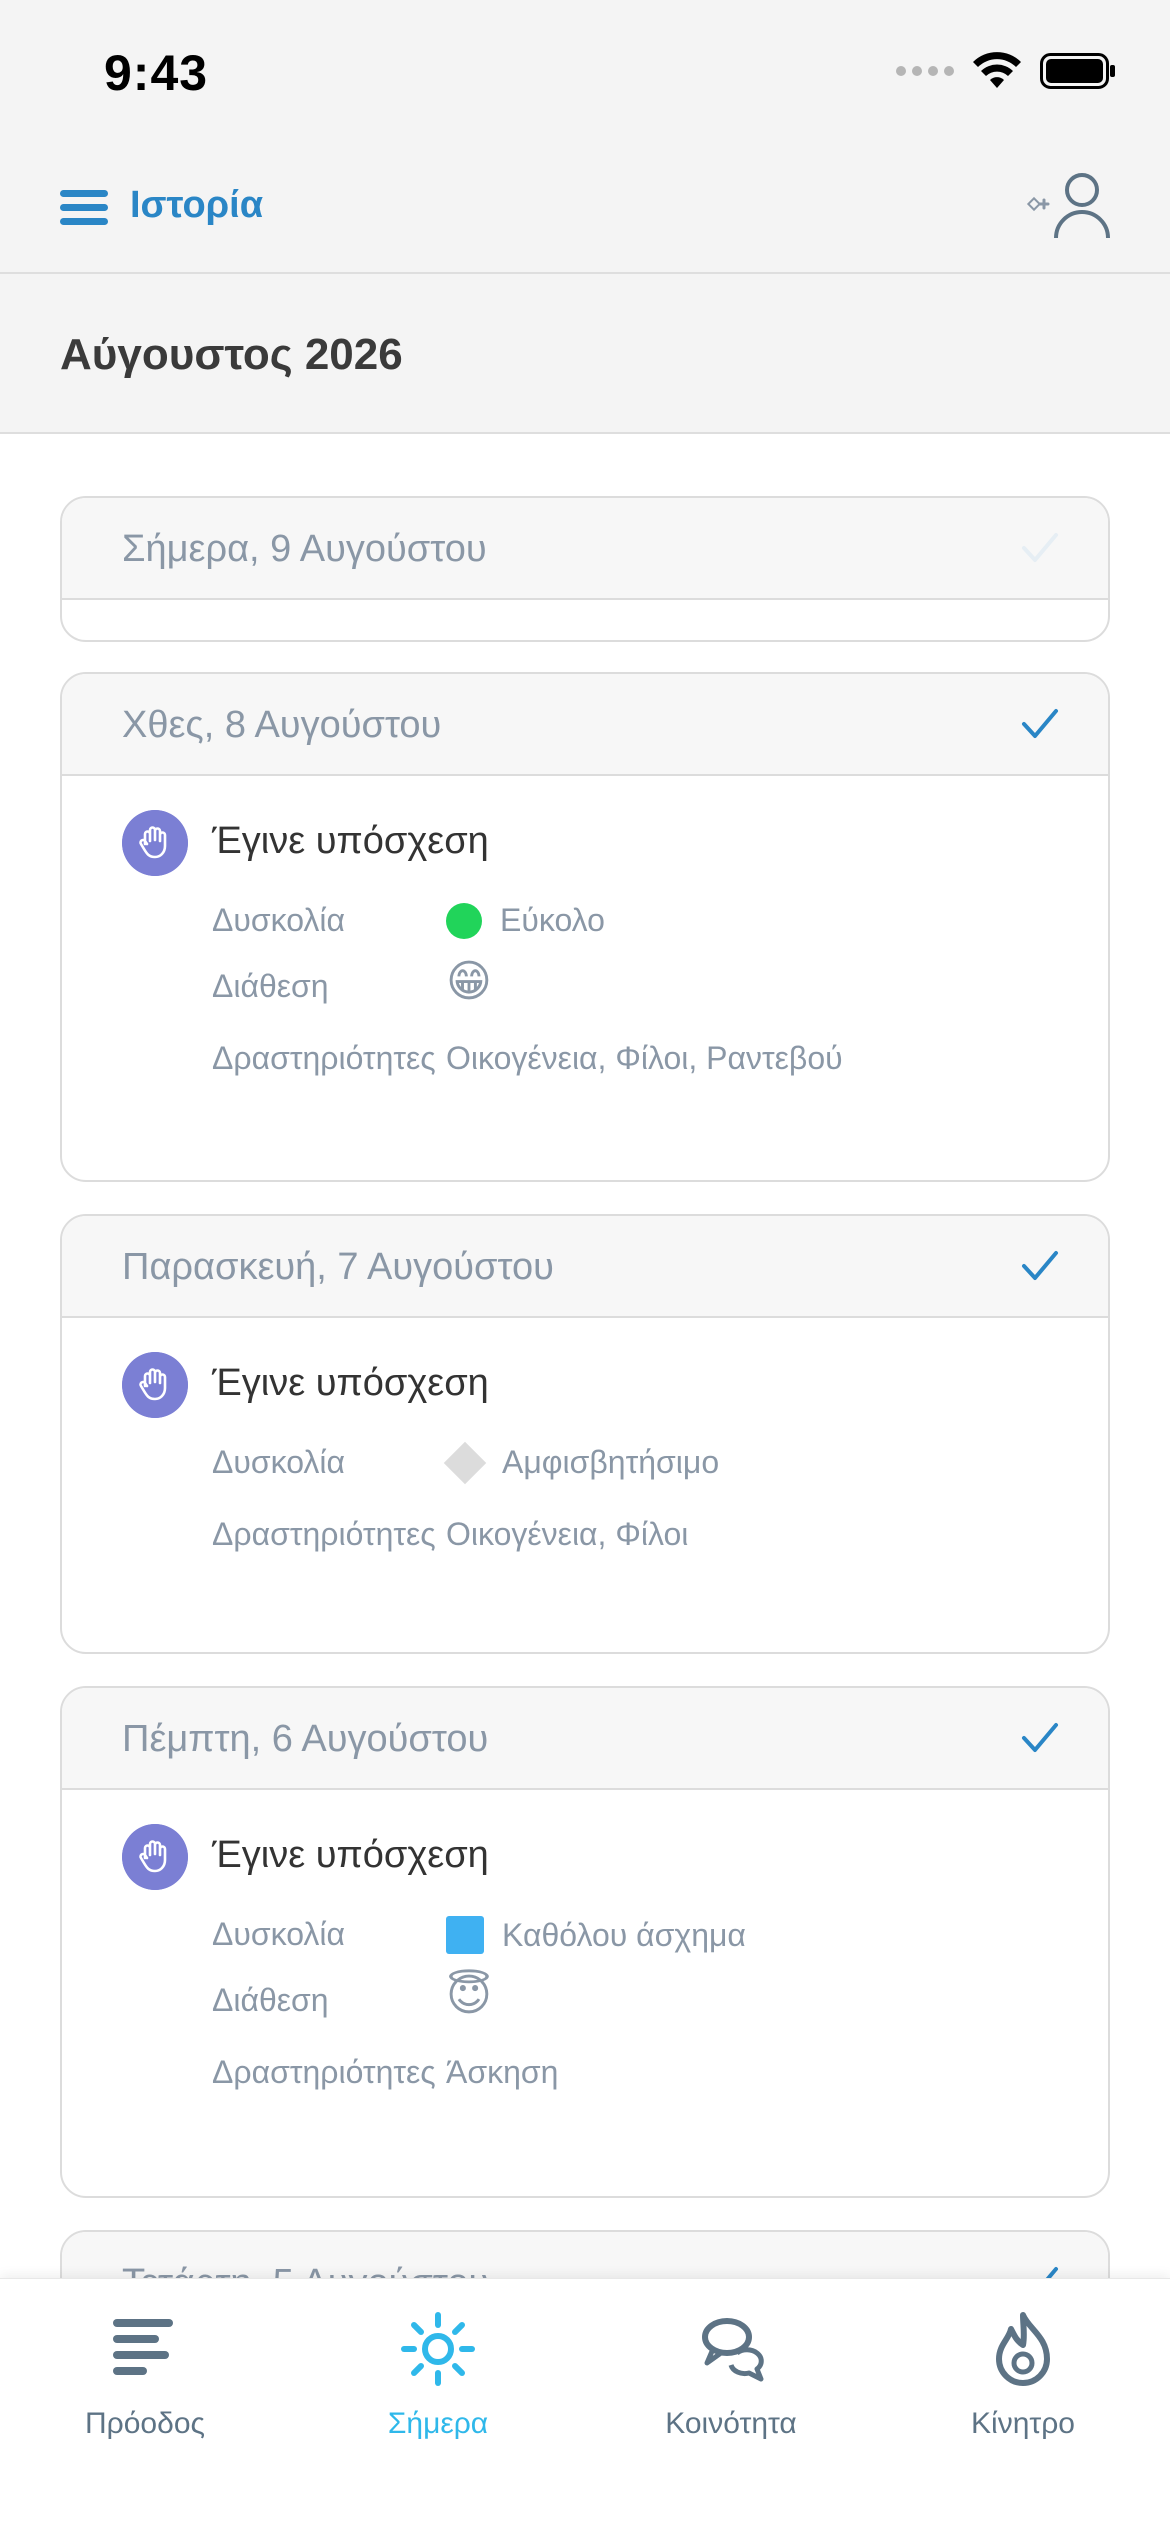 This screenshot has width=1170, height=2532. What do you see at coordinates (465, 1462) in the screenshot?
I see `questionable-diamond-icon` at bounding box center [465, 1462].